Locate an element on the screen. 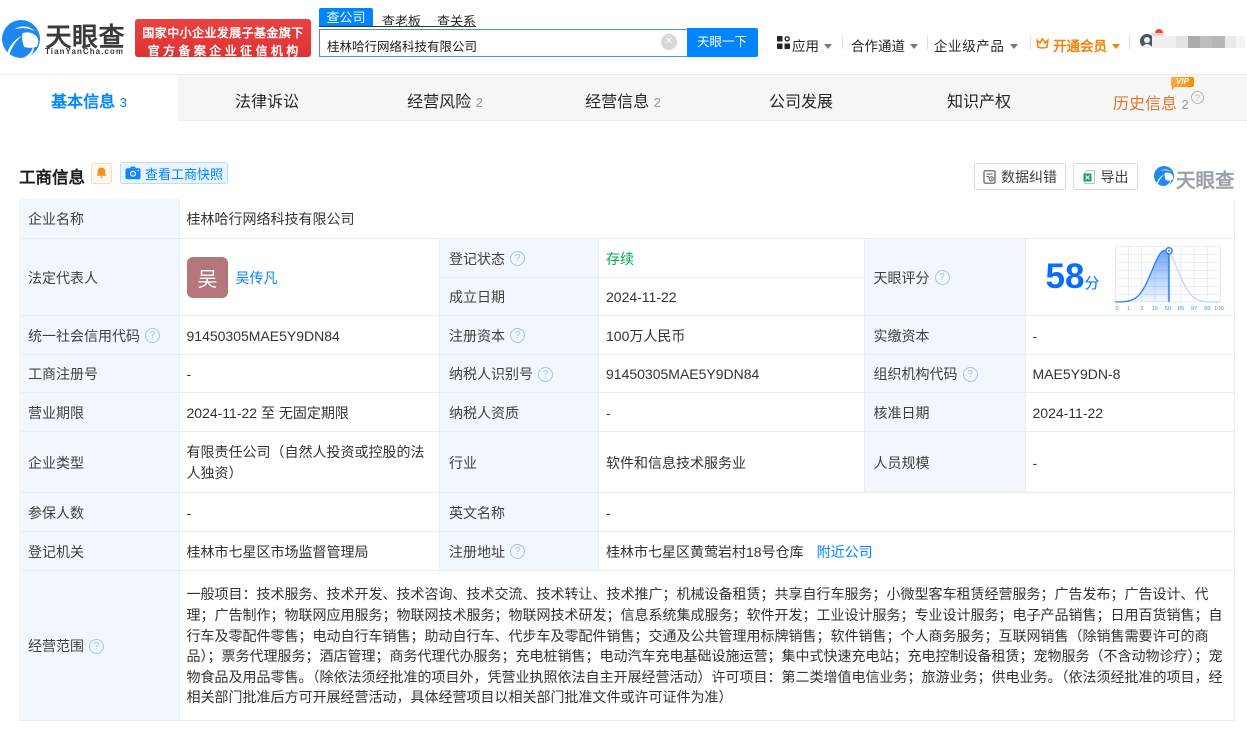 Image resolution: width=1247 pixels, height=730 pixels. svg-text: 100 is located at coordinates (1219, 309).